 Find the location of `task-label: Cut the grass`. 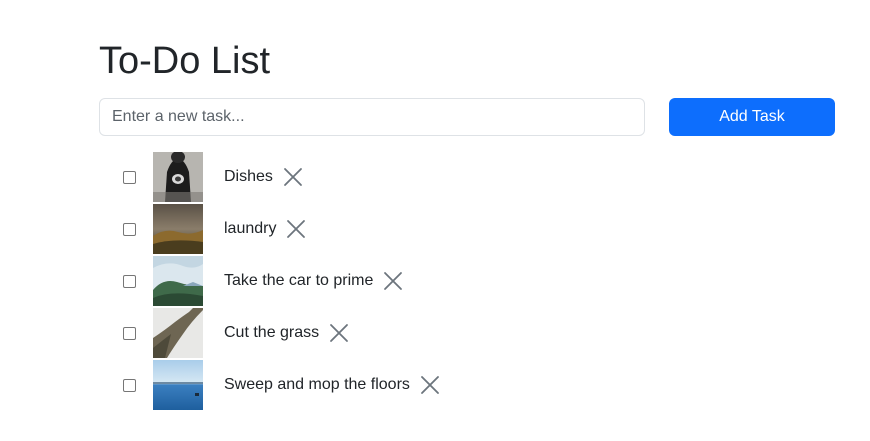

task-label: Cut the grass is located at coordinates (272, 332).